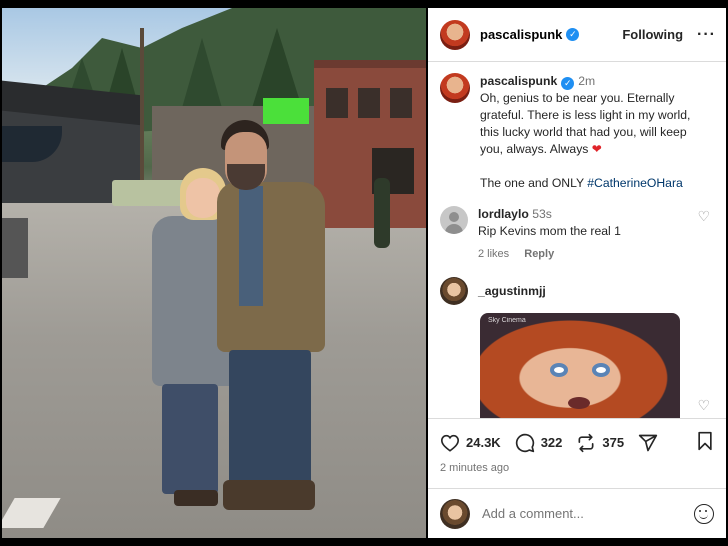  Describe the element at coordinates (596, 149) in the screenshot. I see `red-heart-emoji-icon: ❤` at that location.